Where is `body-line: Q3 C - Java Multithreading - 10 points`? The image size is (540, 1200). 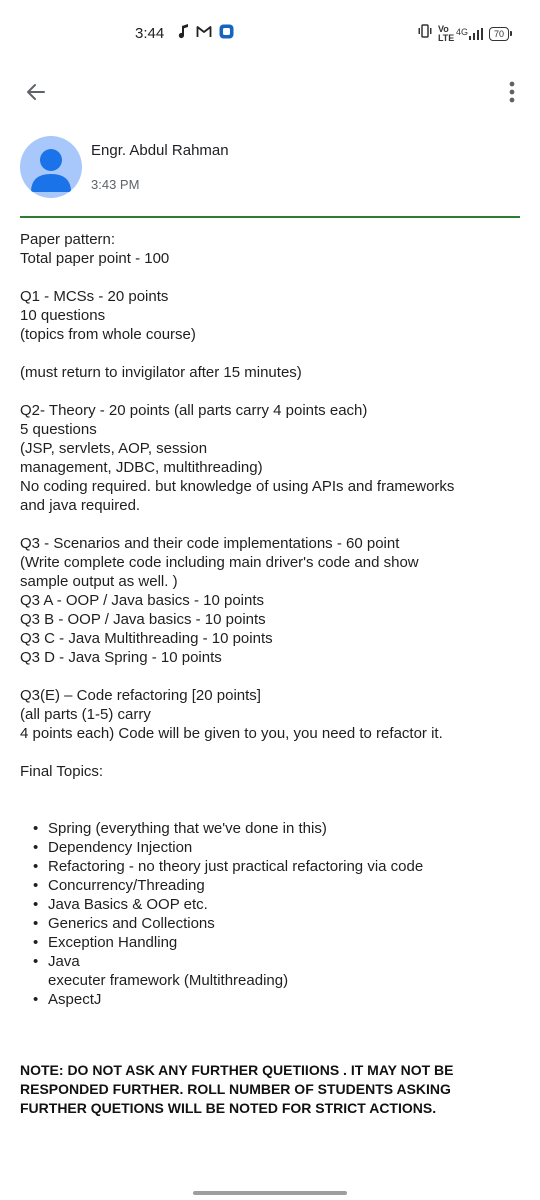
body-line: Q3 C - Java Multithreading - 10 points is located at coordinates (146, 638).